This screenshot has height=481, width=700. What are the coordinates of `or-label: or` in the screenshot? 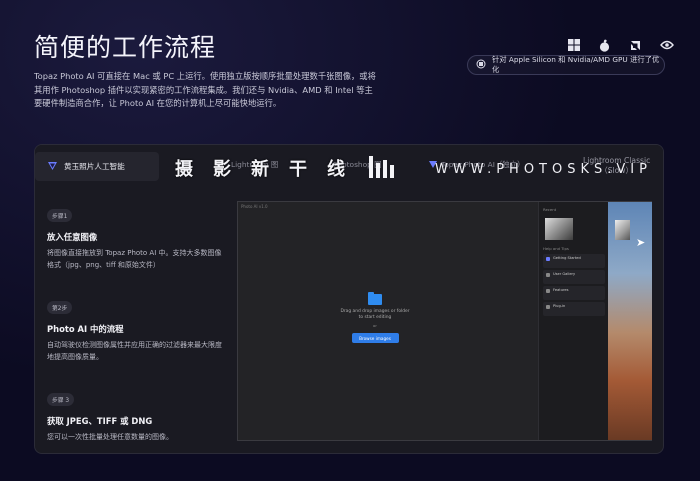 It's located at (375, 325).